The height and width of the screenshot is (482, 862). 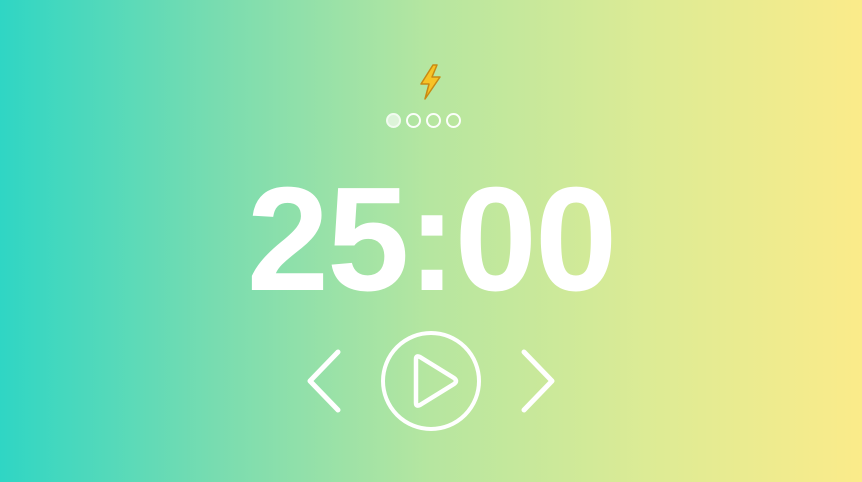 I want to click on lightning-bolt-icon, so click(x=430, y=82).